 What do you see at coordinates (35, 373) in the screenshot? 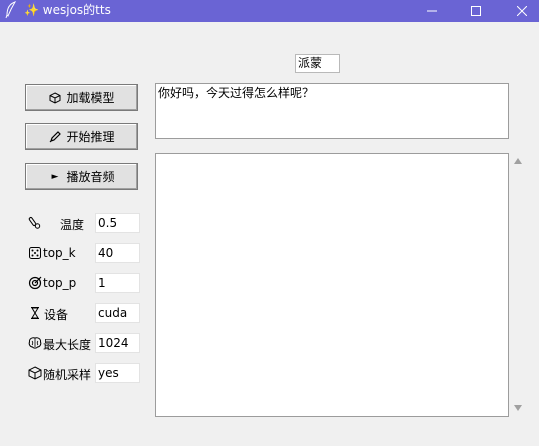
I see `box-icon` at bounding box center [35, 373].